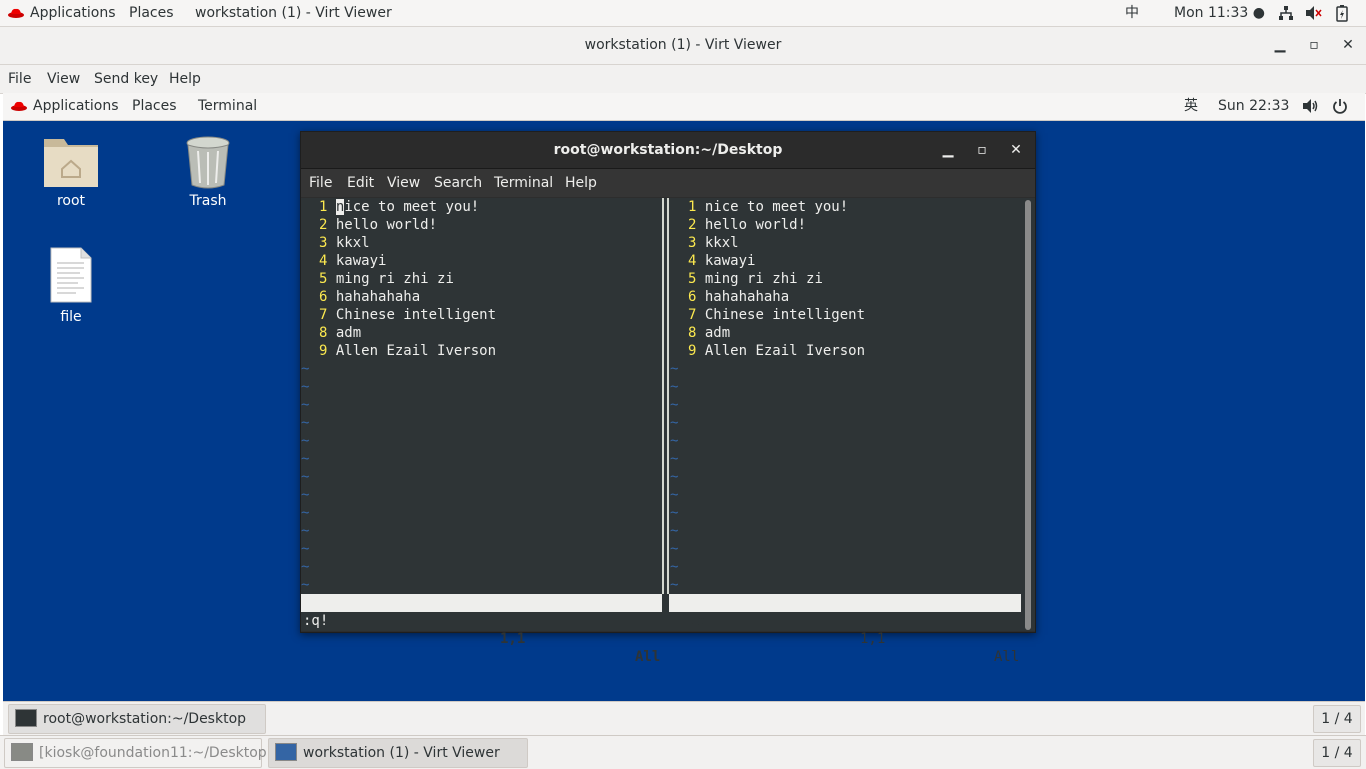 The height and width of the screenshot is (769, 1366). Describe the element at coordinates (63, 79) in the screenshot. I see `virt-viewer-menu-view: View` at that location.